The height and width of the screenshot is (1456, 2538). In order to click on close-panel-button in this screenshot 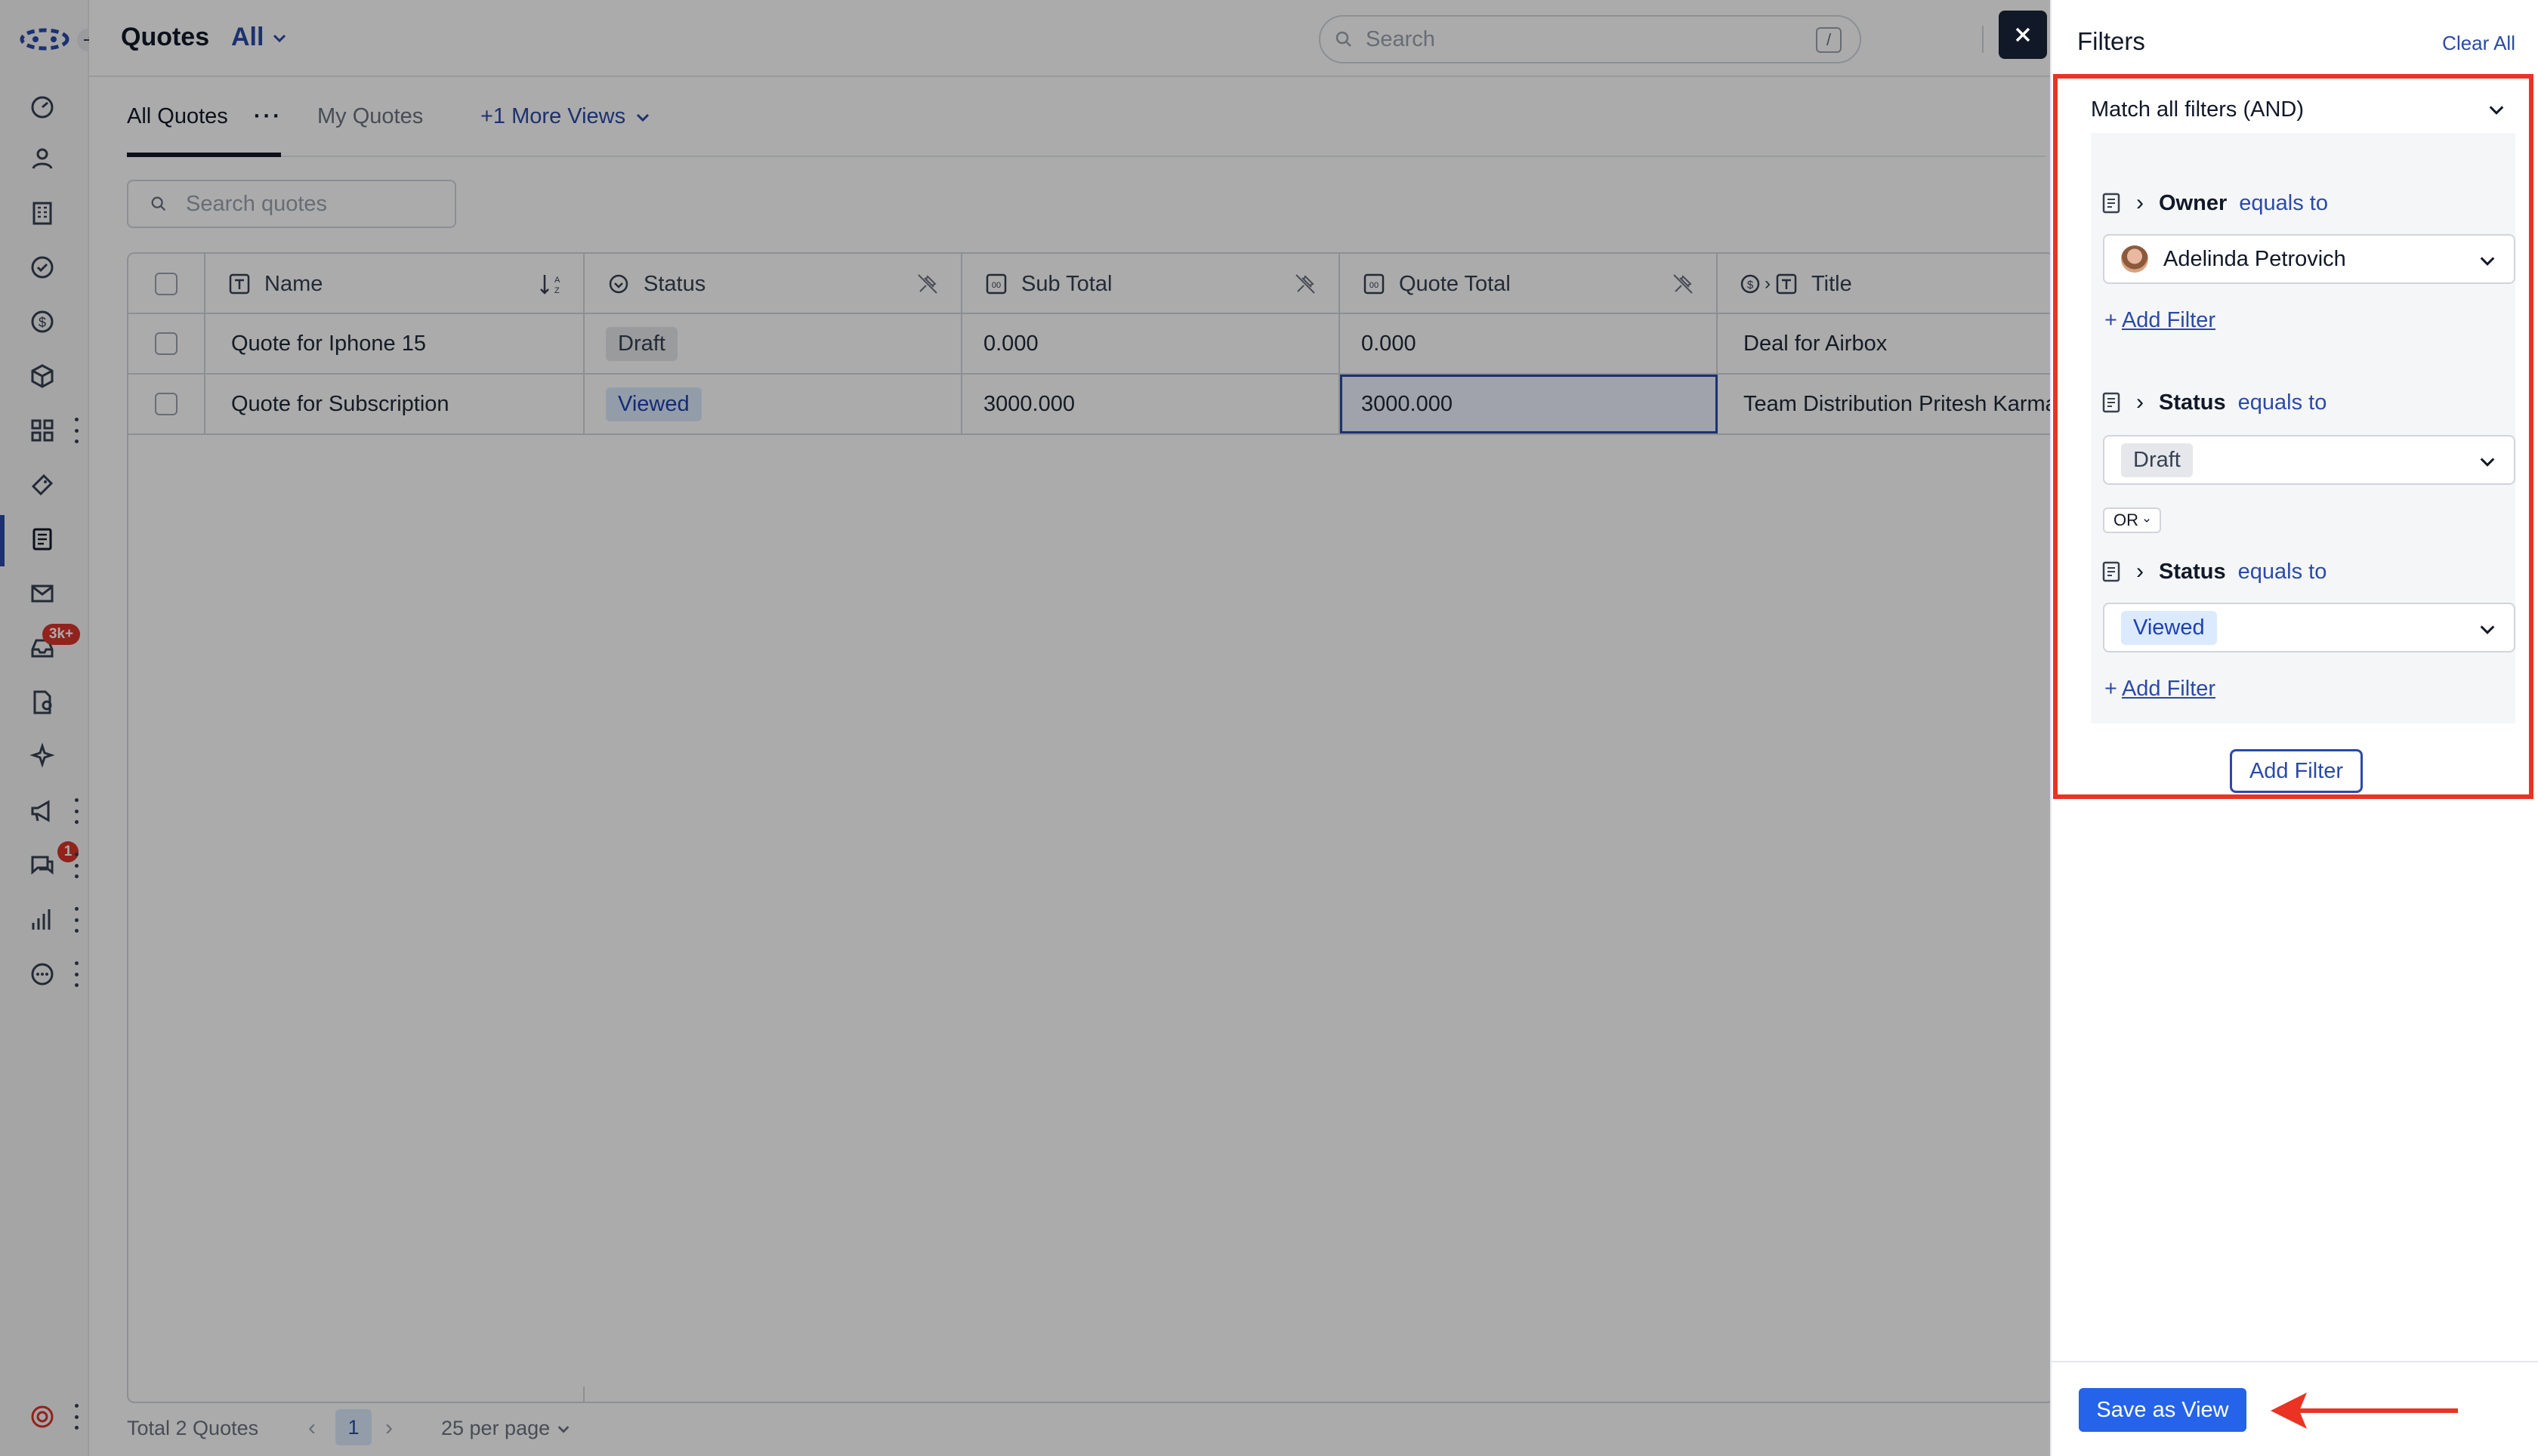, I will do `click(2023, 35)`.